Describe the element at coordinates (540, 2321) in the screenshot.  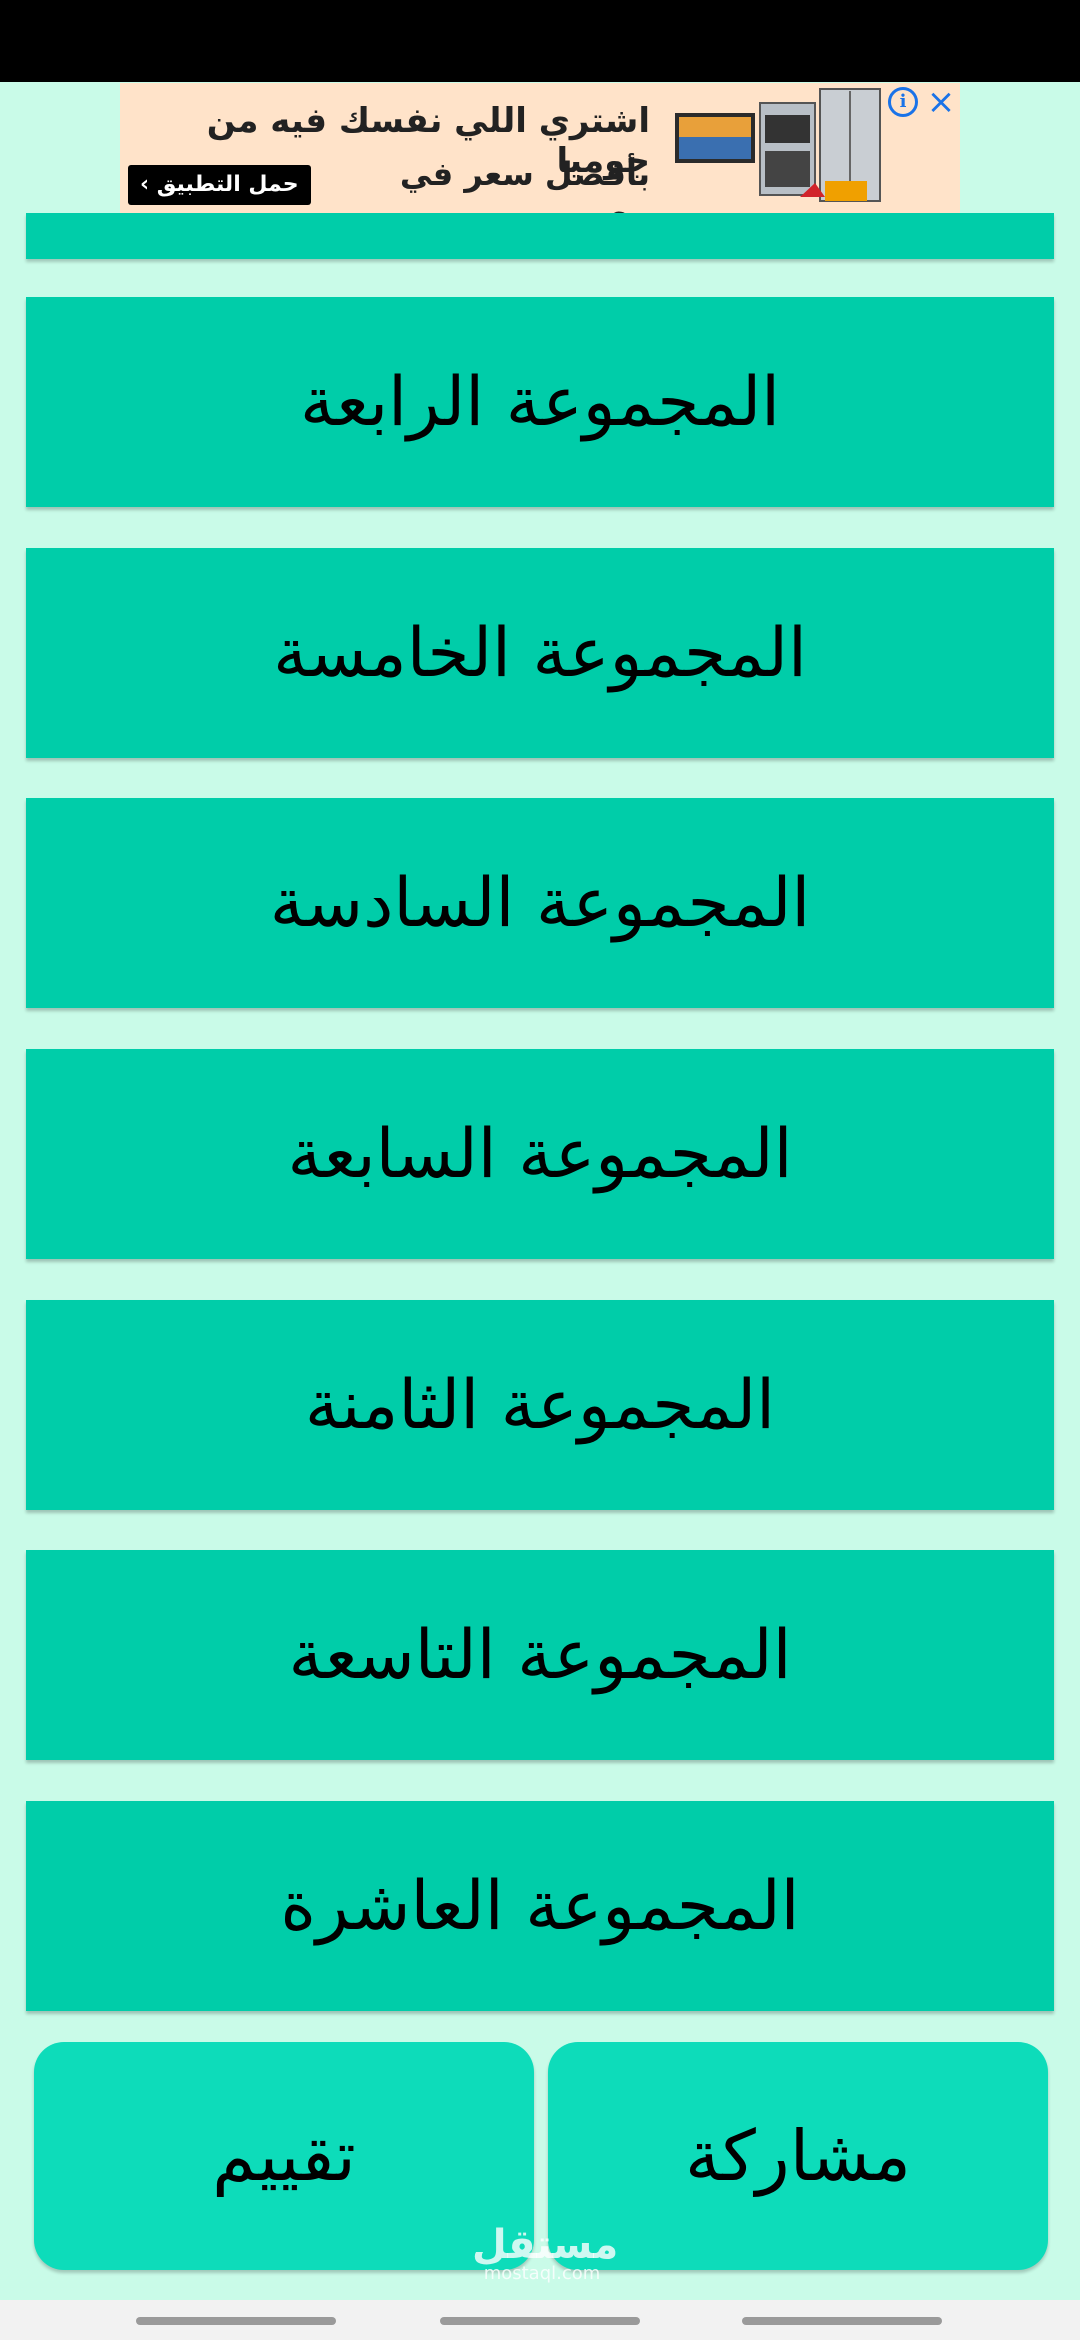
I see `nav-home-handle` at that location.